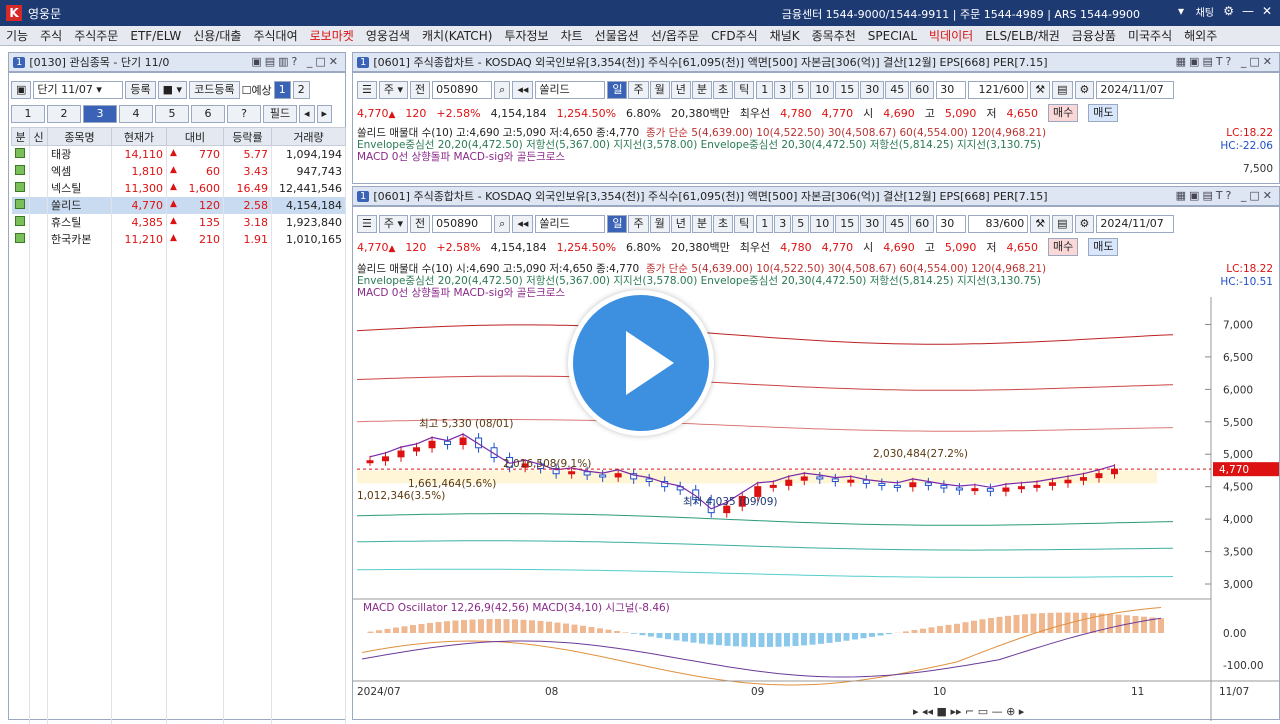 The width and height of the screenshot is (1280, 724). What do you see at coordinates (139, 137) in the screenshot?
I see `column-header: 현재가` at bounding box center [139, 137].